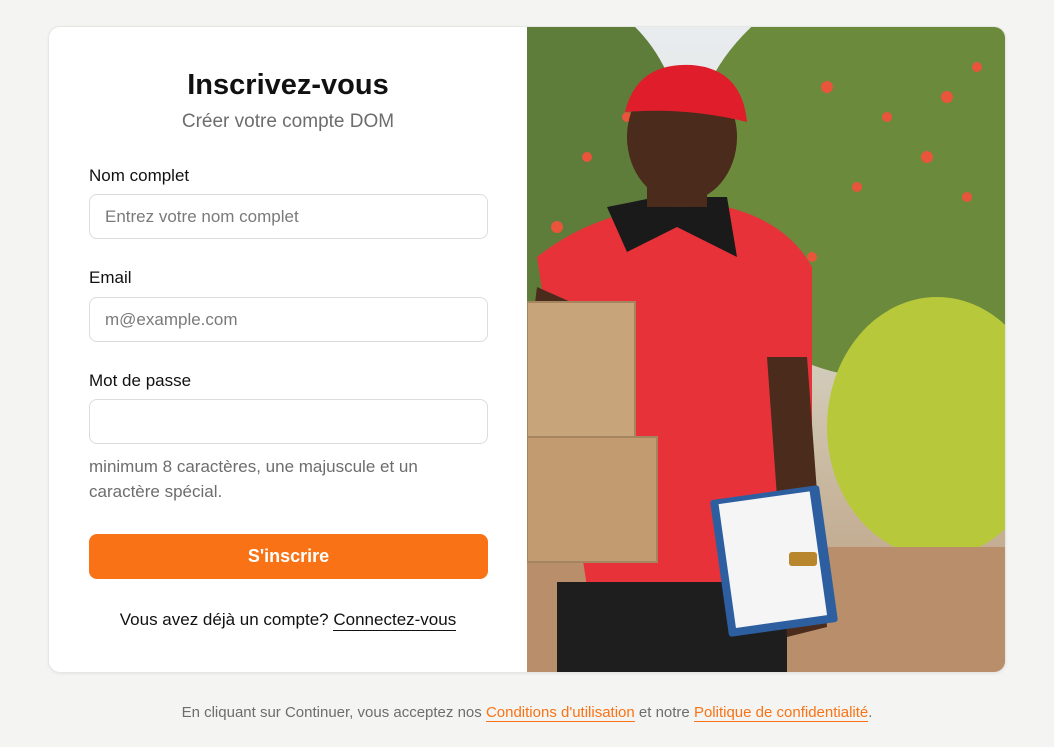  What do you see at coordinates (581, 369) in the screenshot?
I see `box-top` at bounding box center [581, 369].